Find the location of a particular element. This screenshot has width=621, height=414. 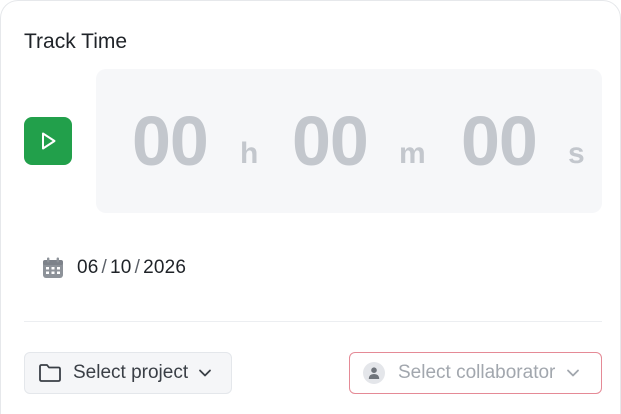

user-icon is located at coordinates (374, 373).